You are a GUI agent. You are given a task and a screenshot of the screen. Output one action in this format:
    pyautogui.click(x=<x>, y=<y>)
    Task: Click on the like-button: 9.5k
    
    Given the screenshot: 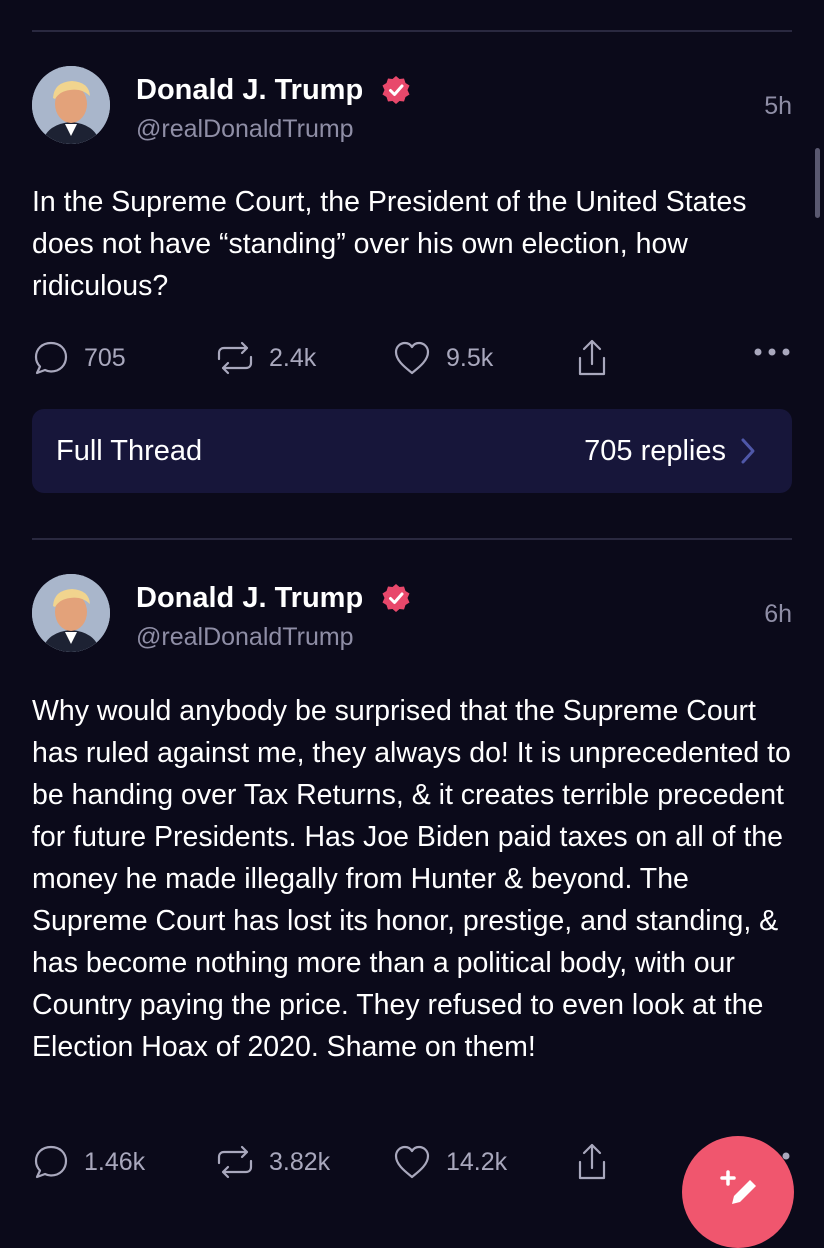 What is the action you would take?
    pyautogui.click(x=442, y=358)
    